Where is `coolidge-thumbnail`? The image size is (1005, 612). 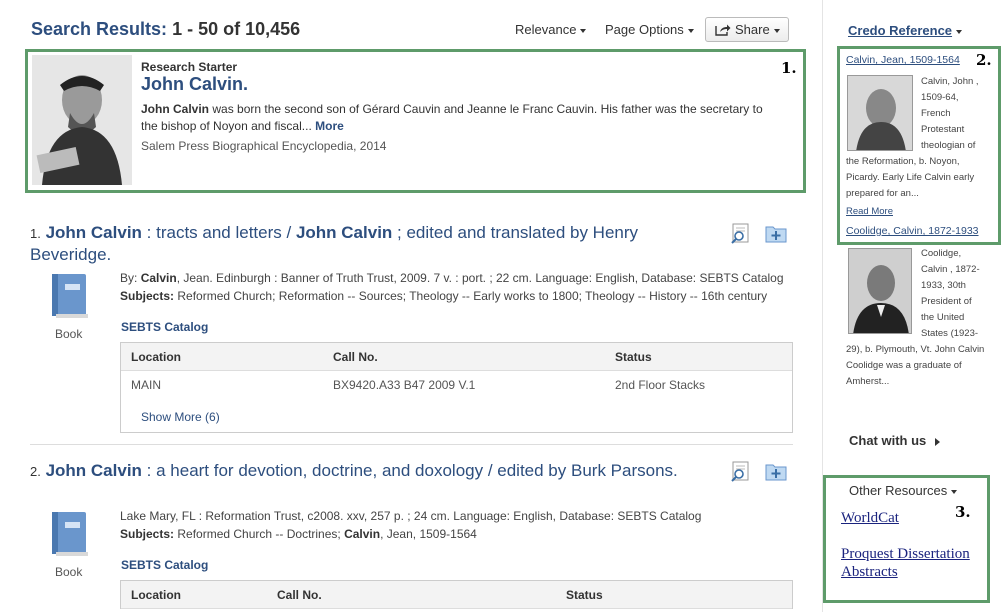 coolidge-thumbnail is located at coordinates (880, 291).